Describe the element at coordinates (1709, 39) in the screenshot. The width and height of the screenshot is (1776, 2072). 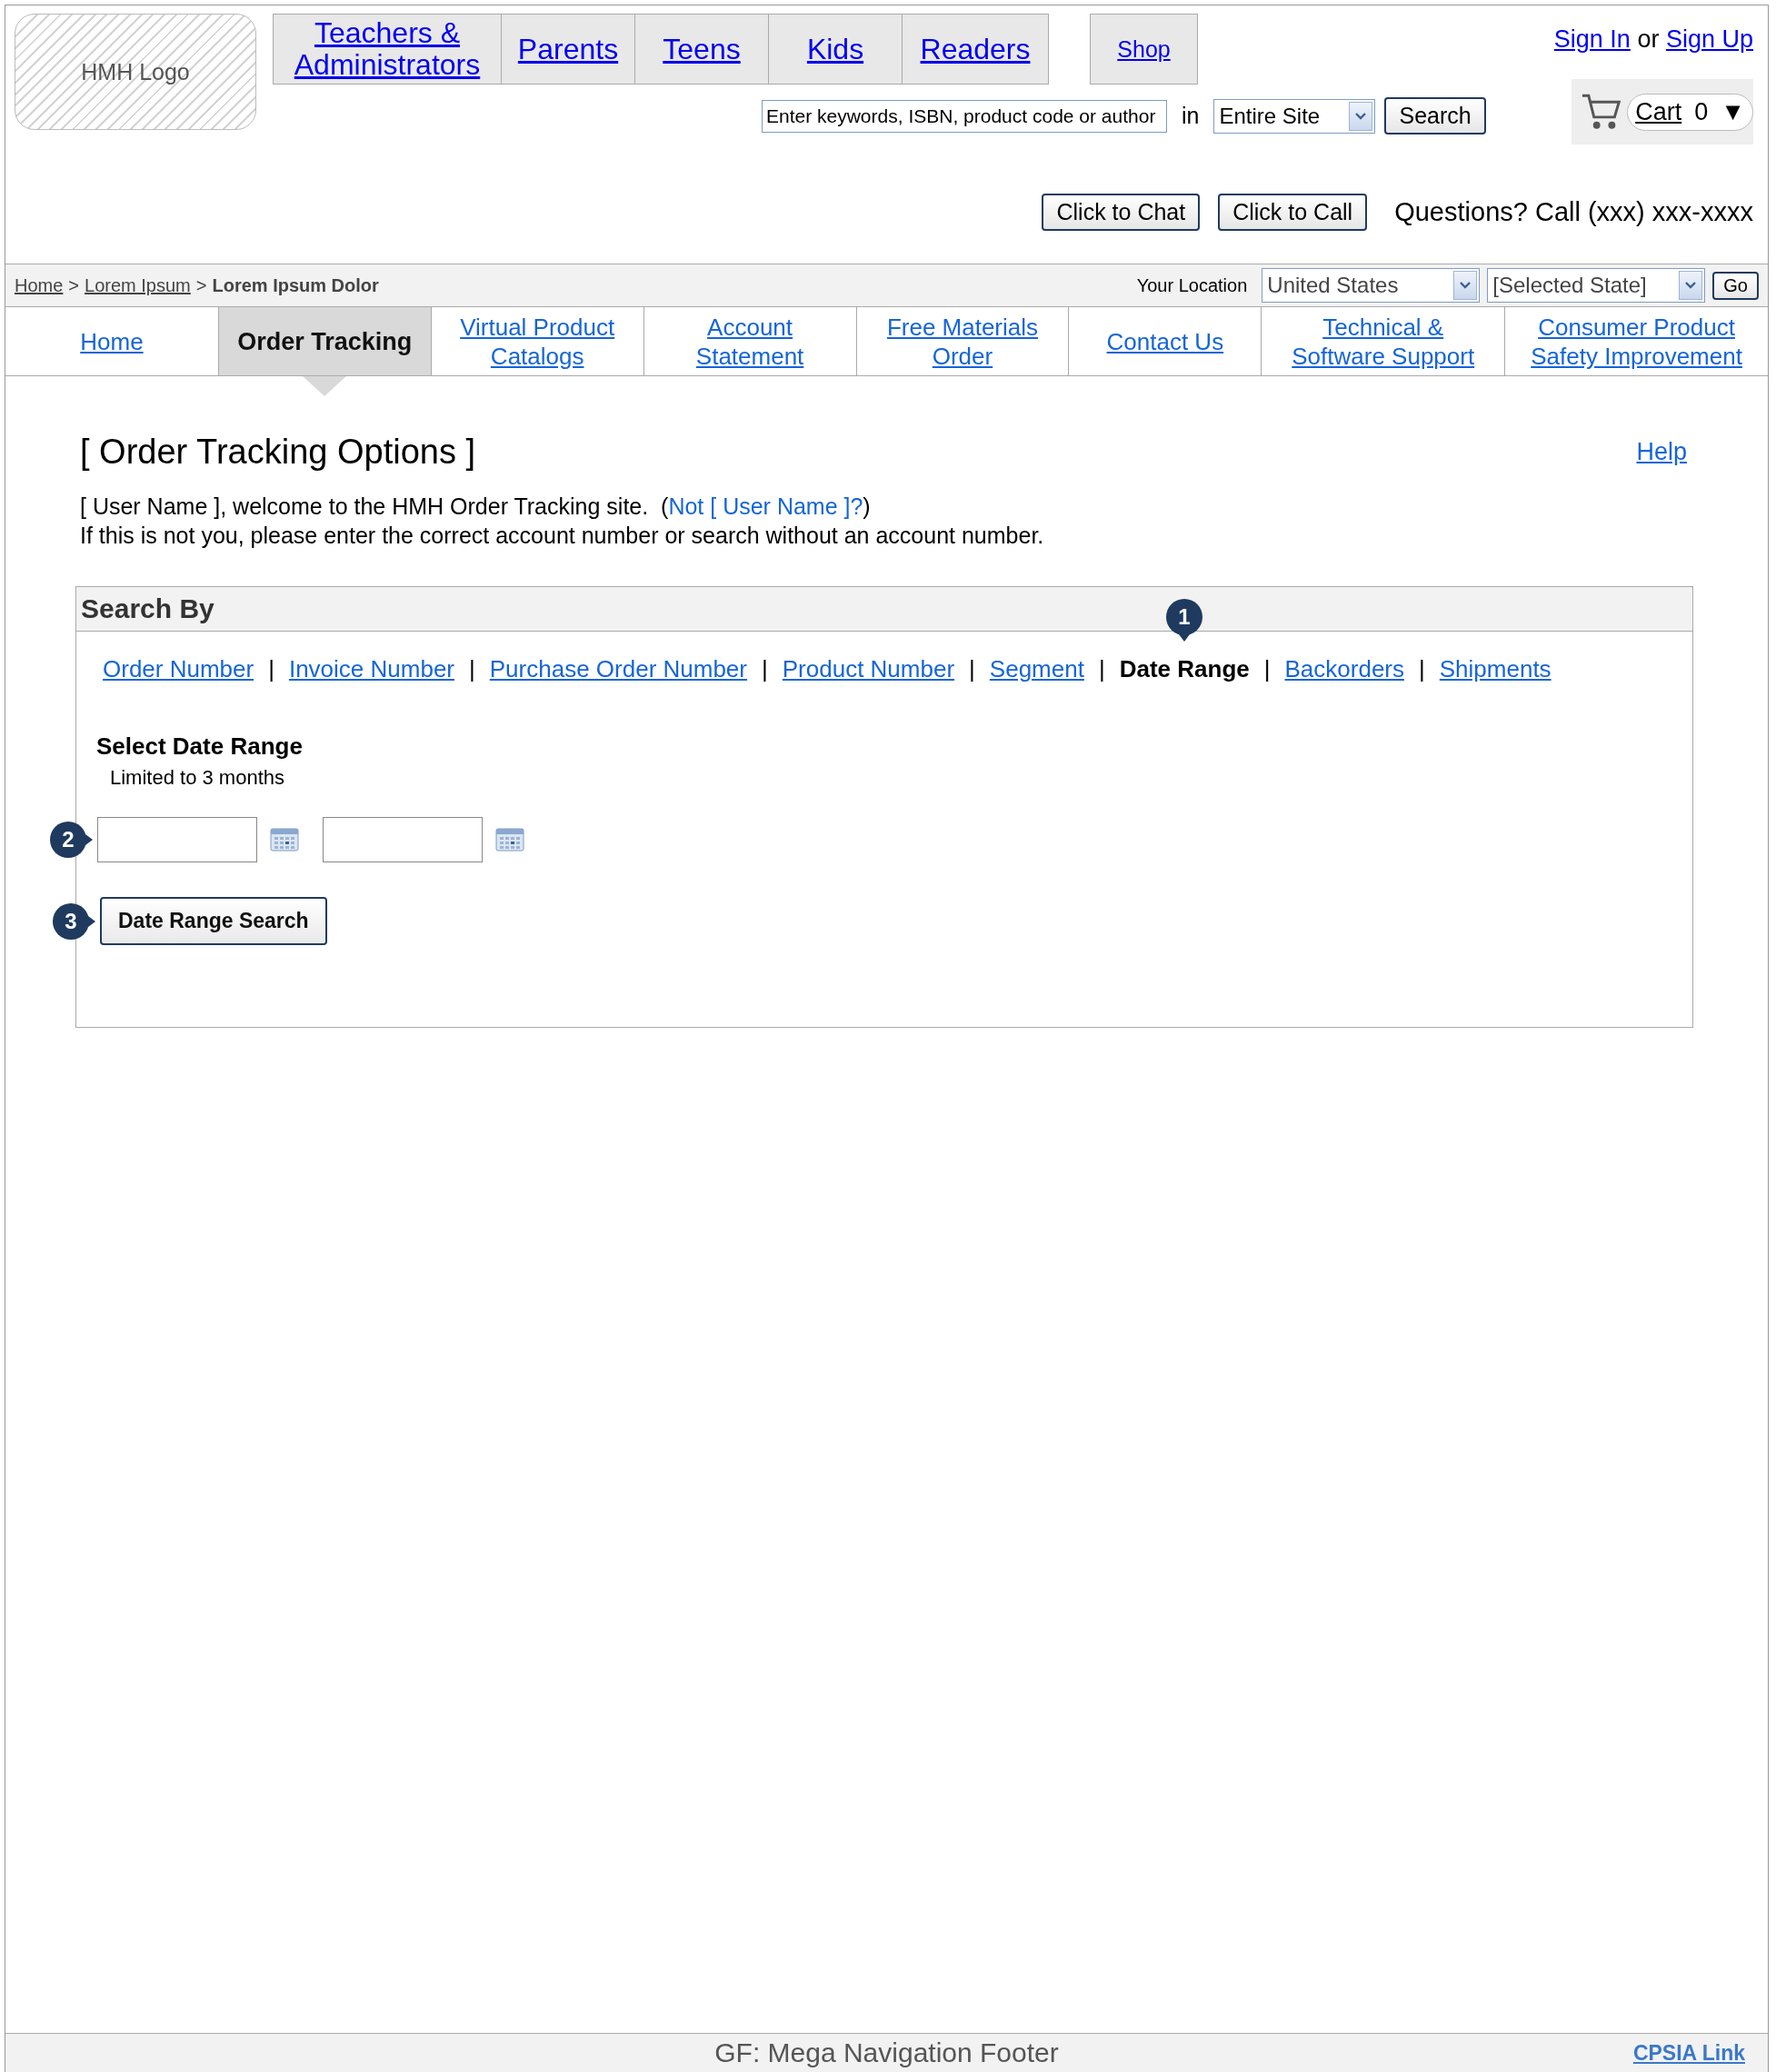
I see `sign-up-link: Sign Up` at that location.